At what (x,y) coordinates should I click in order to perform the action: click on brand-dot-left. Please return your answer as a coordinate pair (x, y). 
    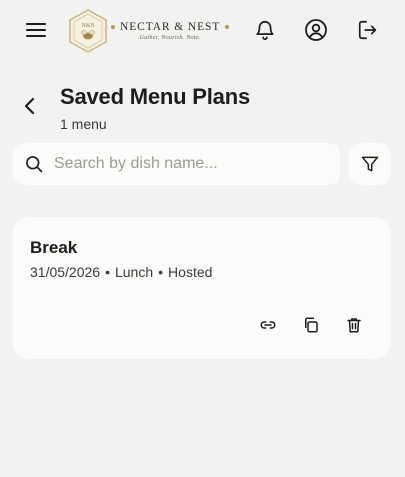
    Looking at the image, I should click on (113, 27).